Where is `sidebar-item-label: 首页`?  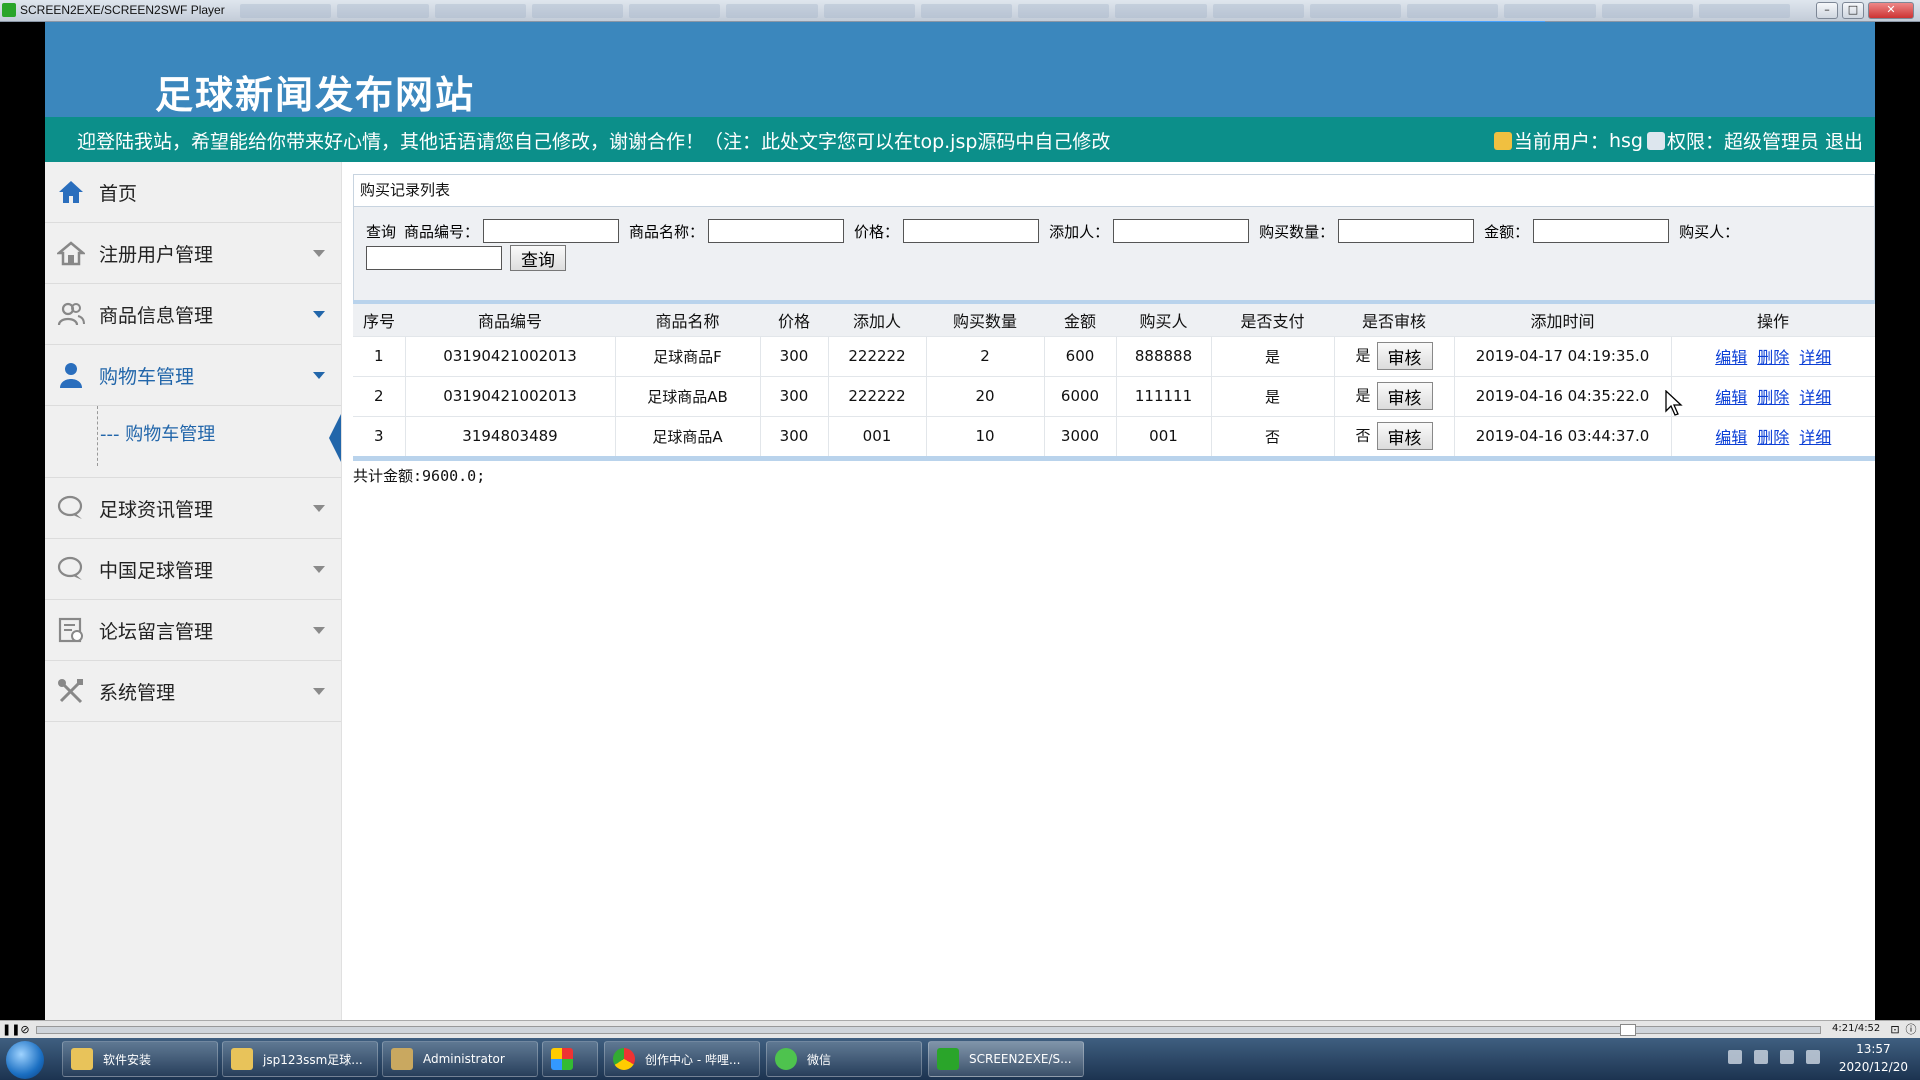 sidebar-item-label: 首页 is located at coordinates (118, 193).